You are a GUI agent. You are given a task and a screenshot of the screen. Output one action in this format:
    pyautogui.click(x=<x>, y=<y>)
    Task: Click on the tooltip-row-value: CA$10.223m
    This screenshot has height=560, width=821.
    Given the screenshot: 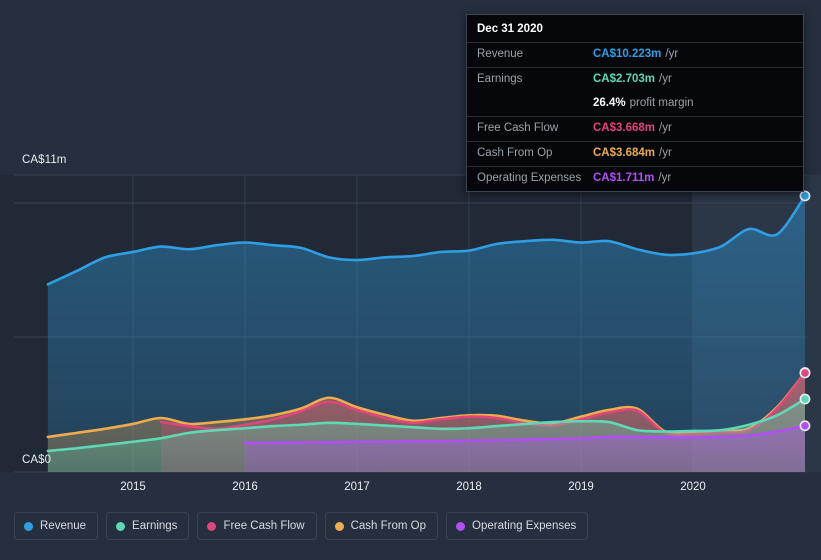 What is the action you would take?
    pyautogui.click(x=627, y=54)
    